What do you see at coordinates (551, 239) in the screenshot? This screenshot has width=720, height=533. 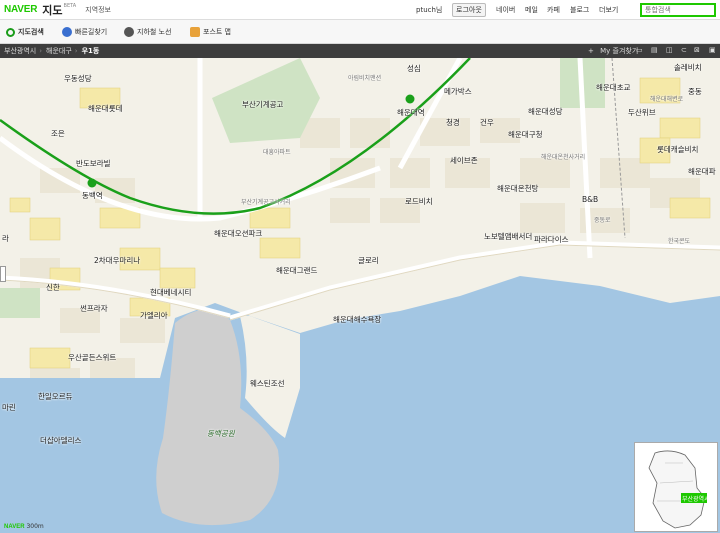 I see `map-label: 파라다이스` at bounding box center [551, 239].